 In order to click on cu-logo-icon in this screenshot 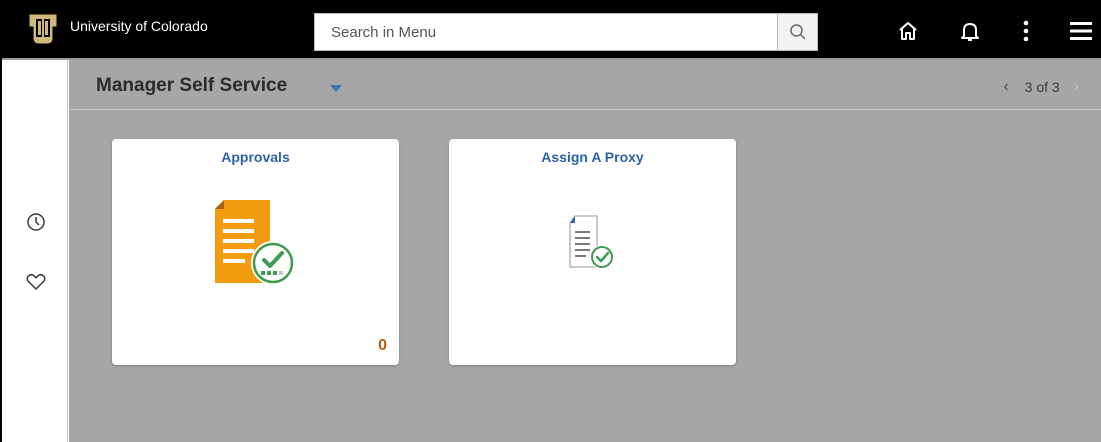, I will do `click(43, 29)`.